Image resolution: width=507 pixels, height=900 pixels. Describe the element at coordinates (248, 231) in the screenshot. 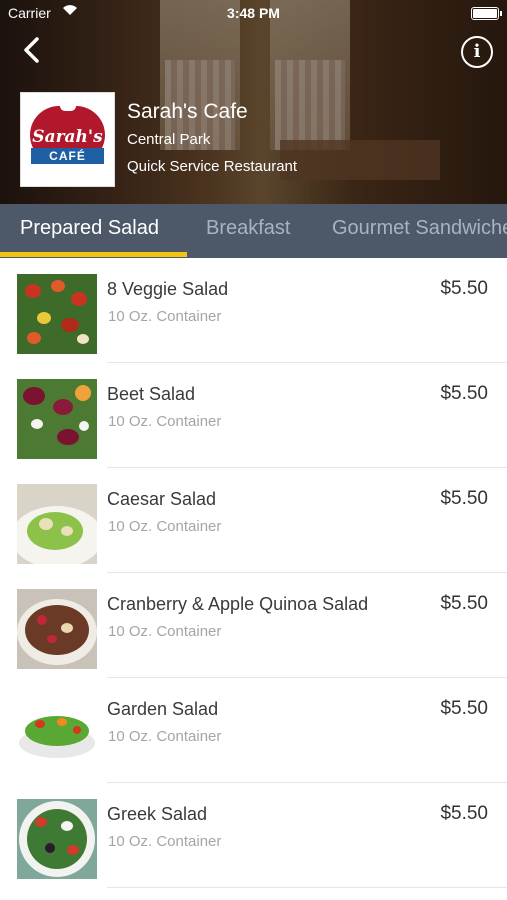

I see `tab-breakfast: Breakfast` at that location.